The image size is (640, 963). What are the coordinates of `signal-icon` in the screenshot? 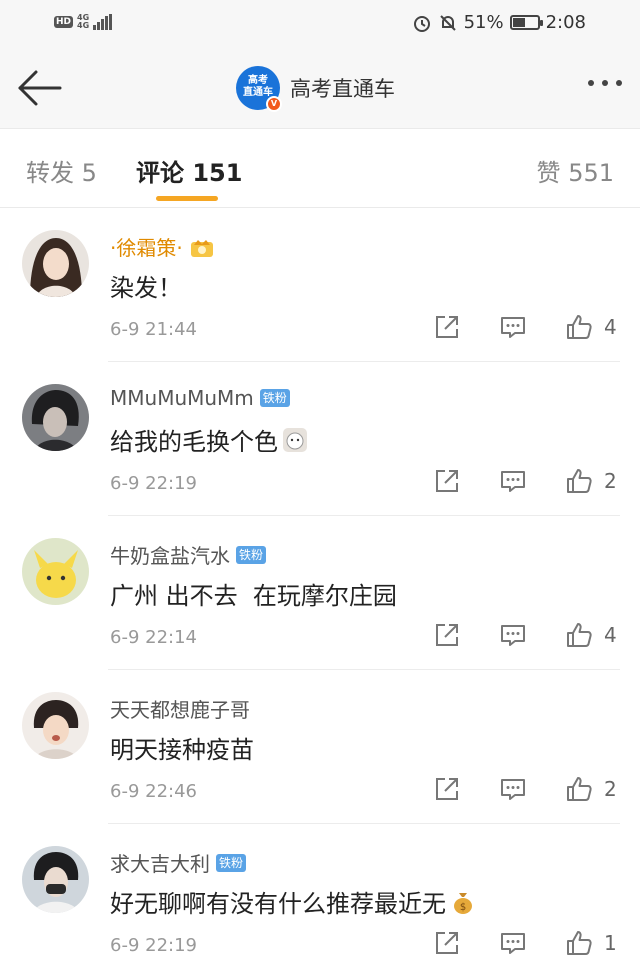 It's located at (103, 22).